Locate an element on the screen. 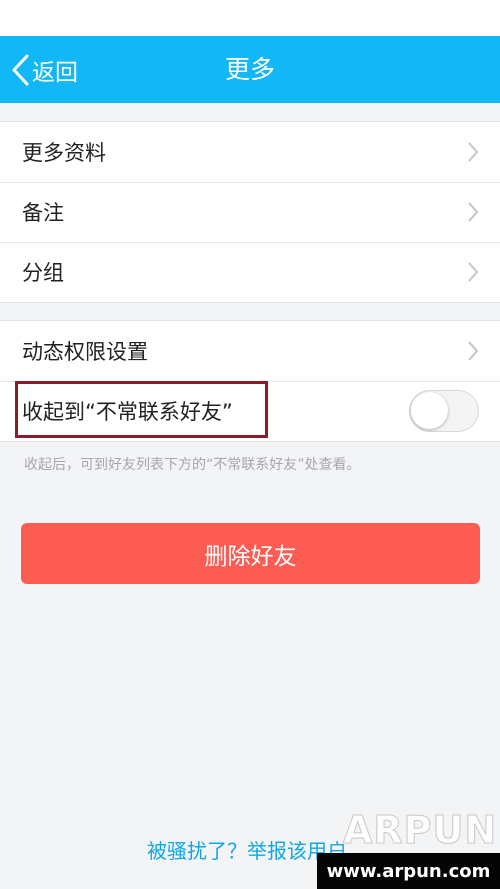  more-info-row: 更多资料 is located at coordinates (250, 152).